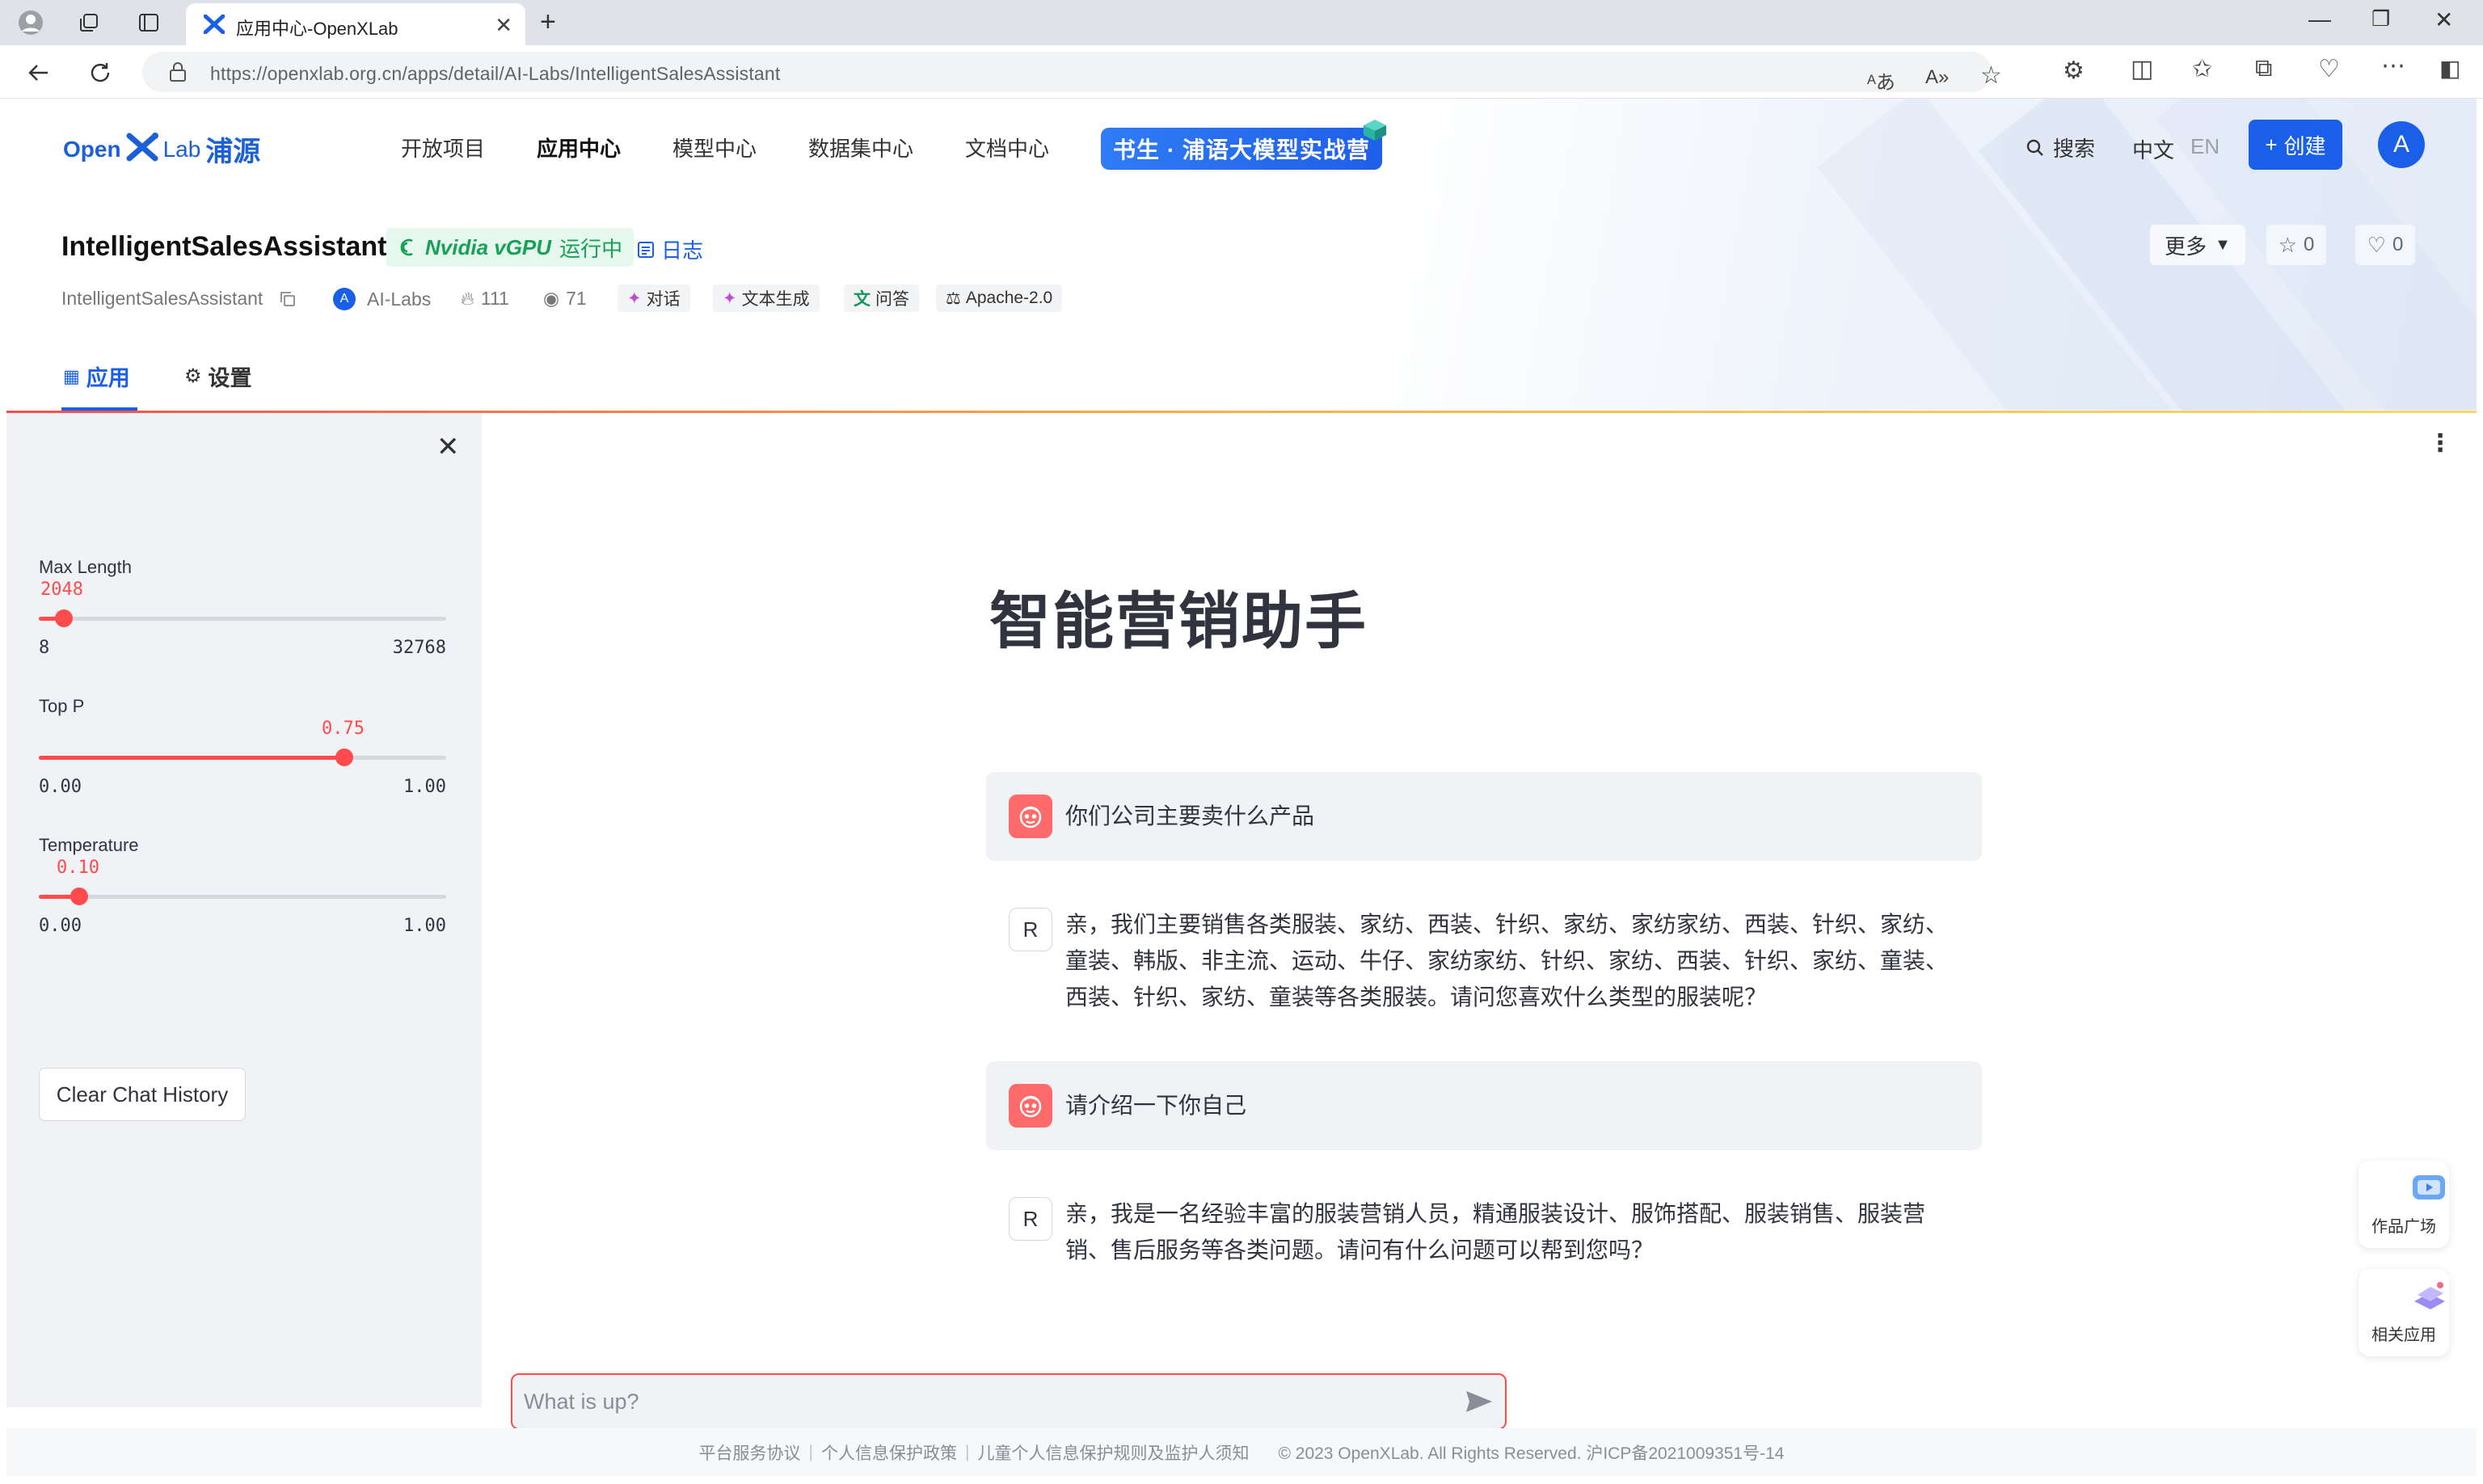 The image size is (2483, 1484). Describe the element at coordinates (2380, 19) in the screenshot. I see `restore-icon: ❐` at that location.